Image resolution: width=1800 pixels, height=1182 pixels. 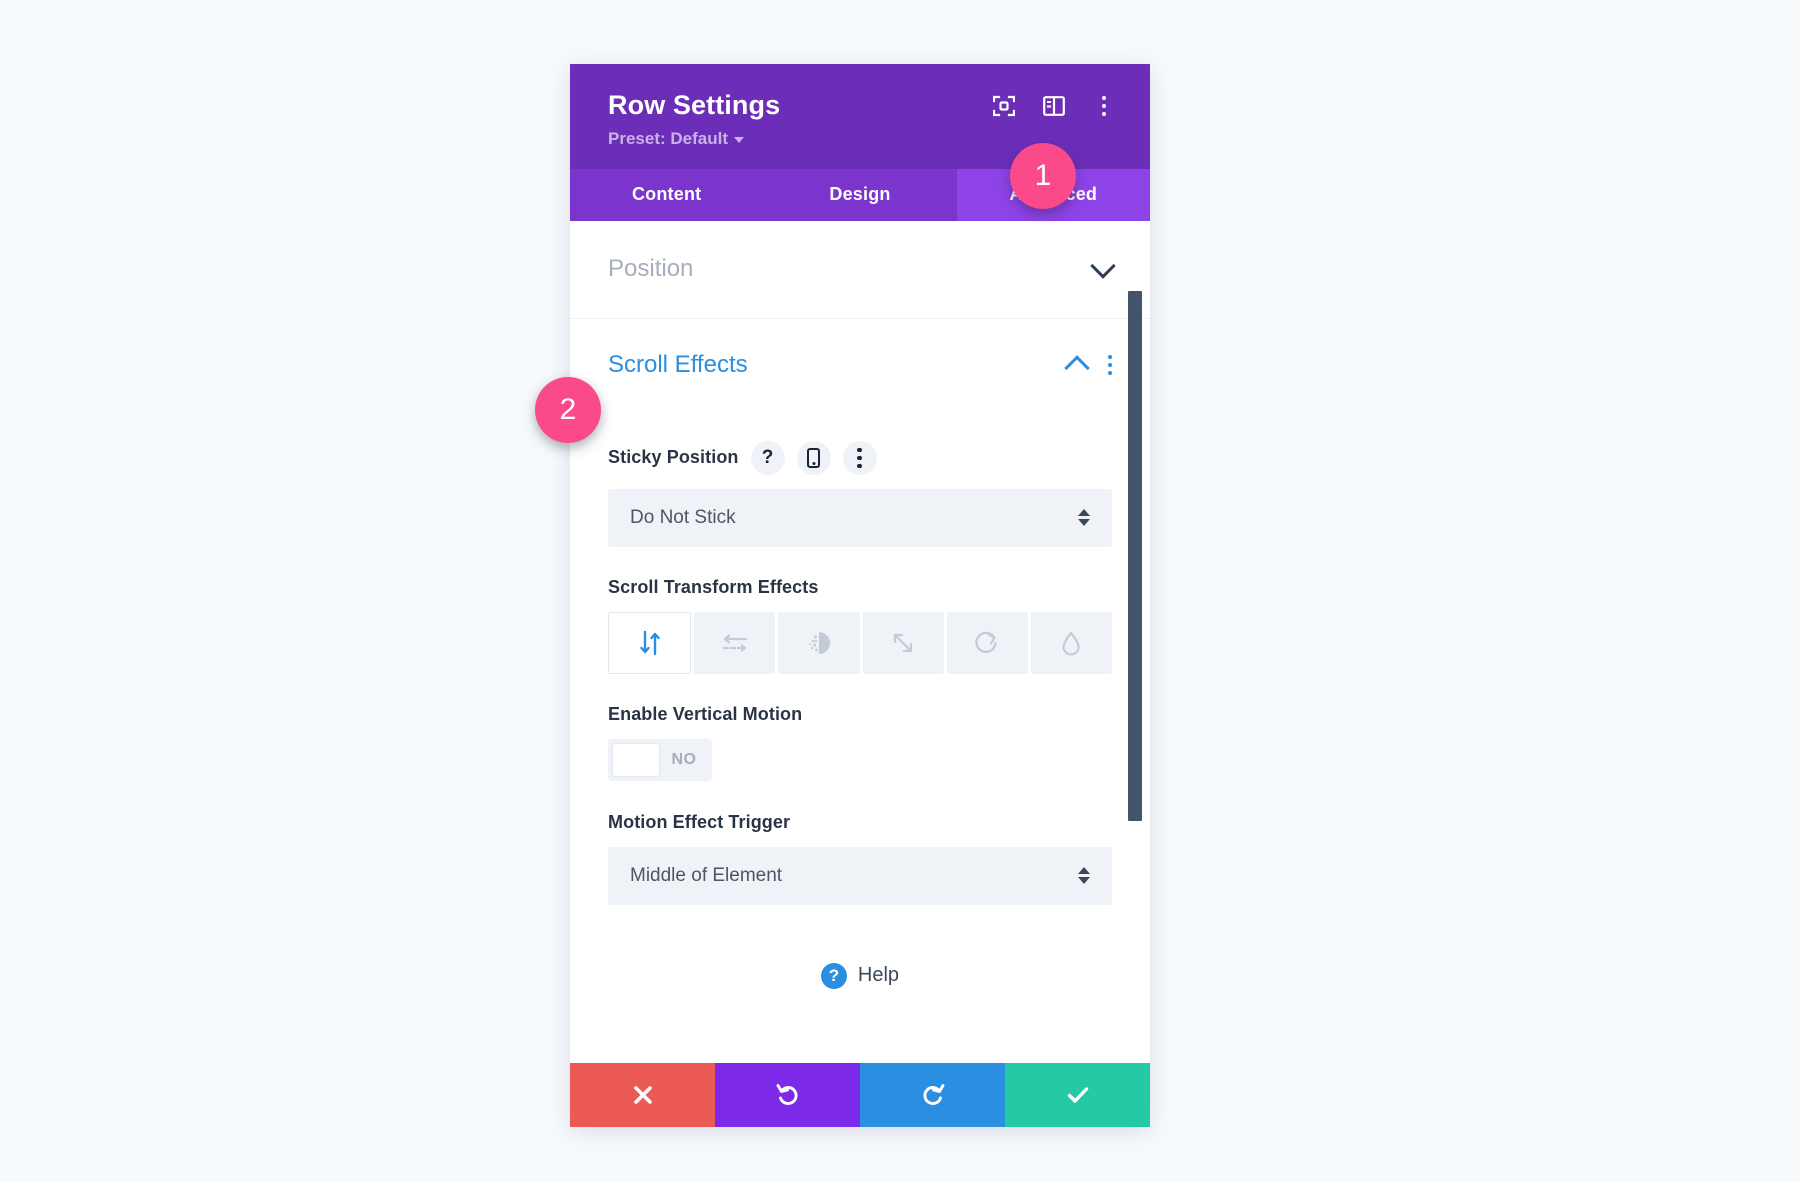 I want to click on vertical-arrows-icon, so click(x=649, y=643).